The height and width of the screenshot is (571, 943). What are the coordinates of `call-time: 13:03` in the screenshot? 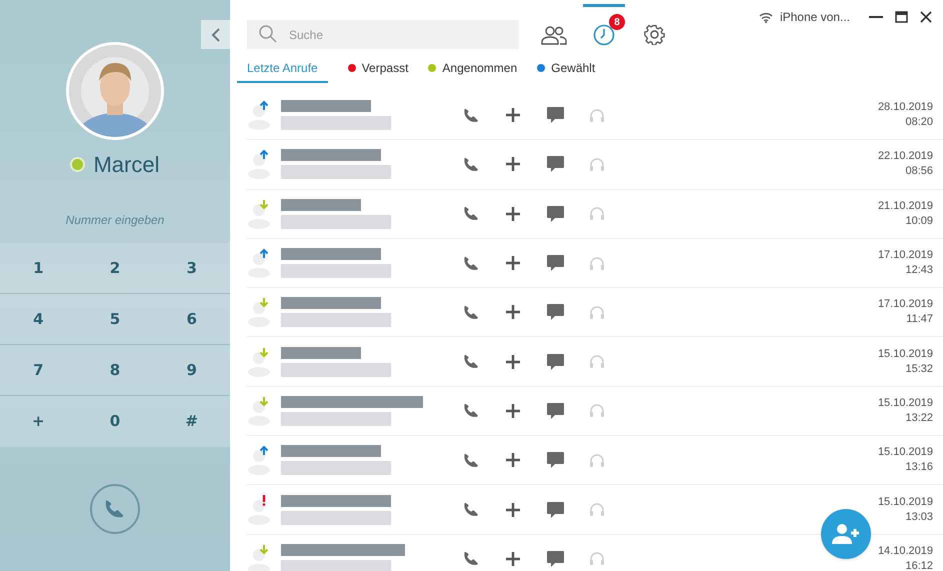 It's located at (919, 517).